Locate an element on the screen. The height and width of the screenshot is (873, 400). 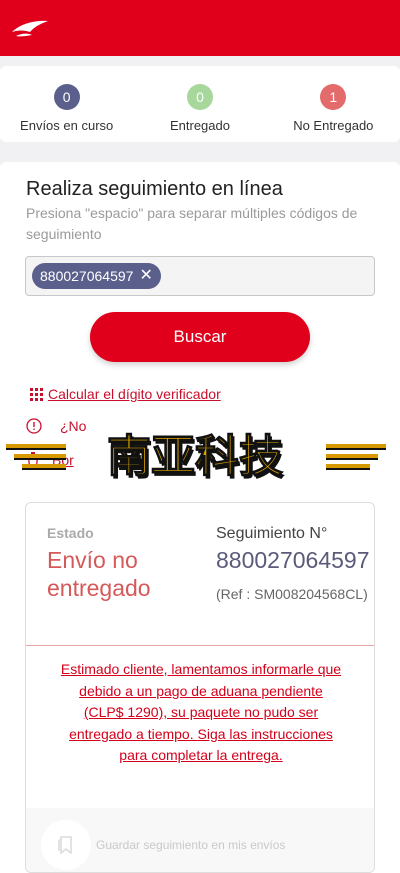
reference-number: (Ref : SM008204568CL) is located at coordinates (292, 594).